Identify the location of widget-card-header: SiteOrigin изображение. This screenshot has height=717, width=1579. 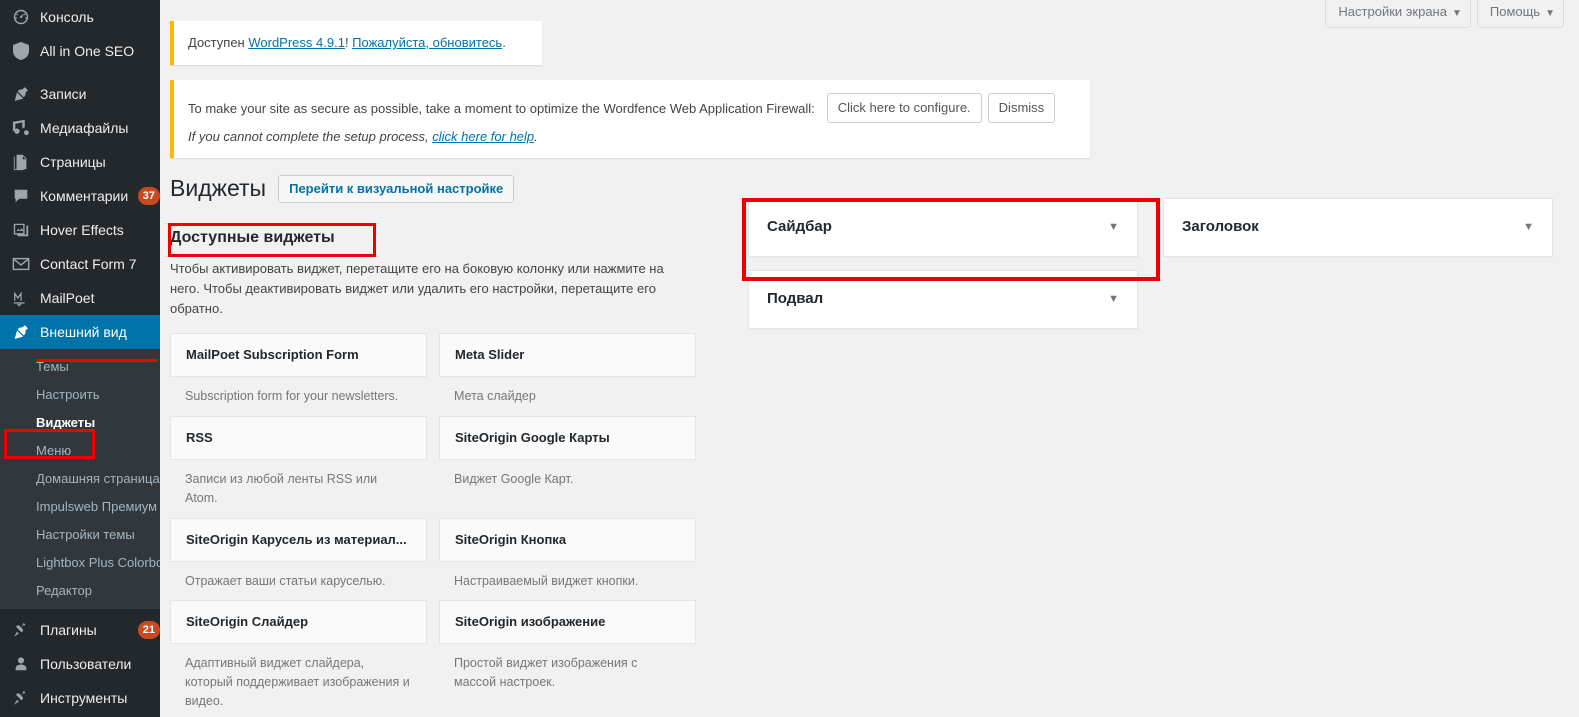
(567, 622).